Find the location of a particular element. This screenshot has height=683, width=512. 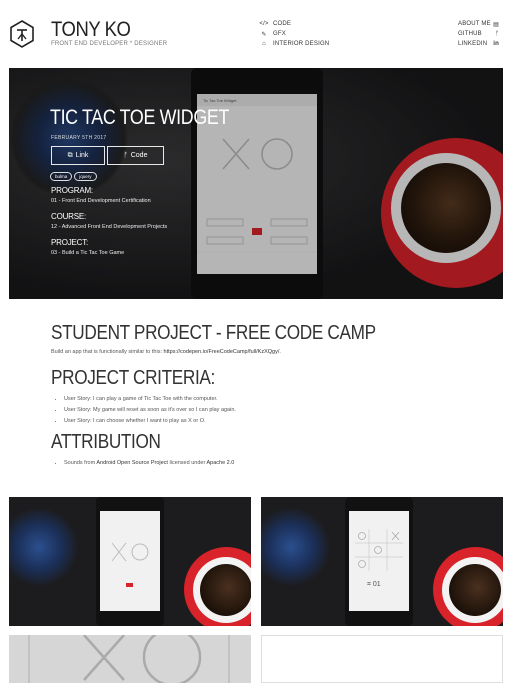

tag-bulma: bulma is located at coordinates (61, 176).